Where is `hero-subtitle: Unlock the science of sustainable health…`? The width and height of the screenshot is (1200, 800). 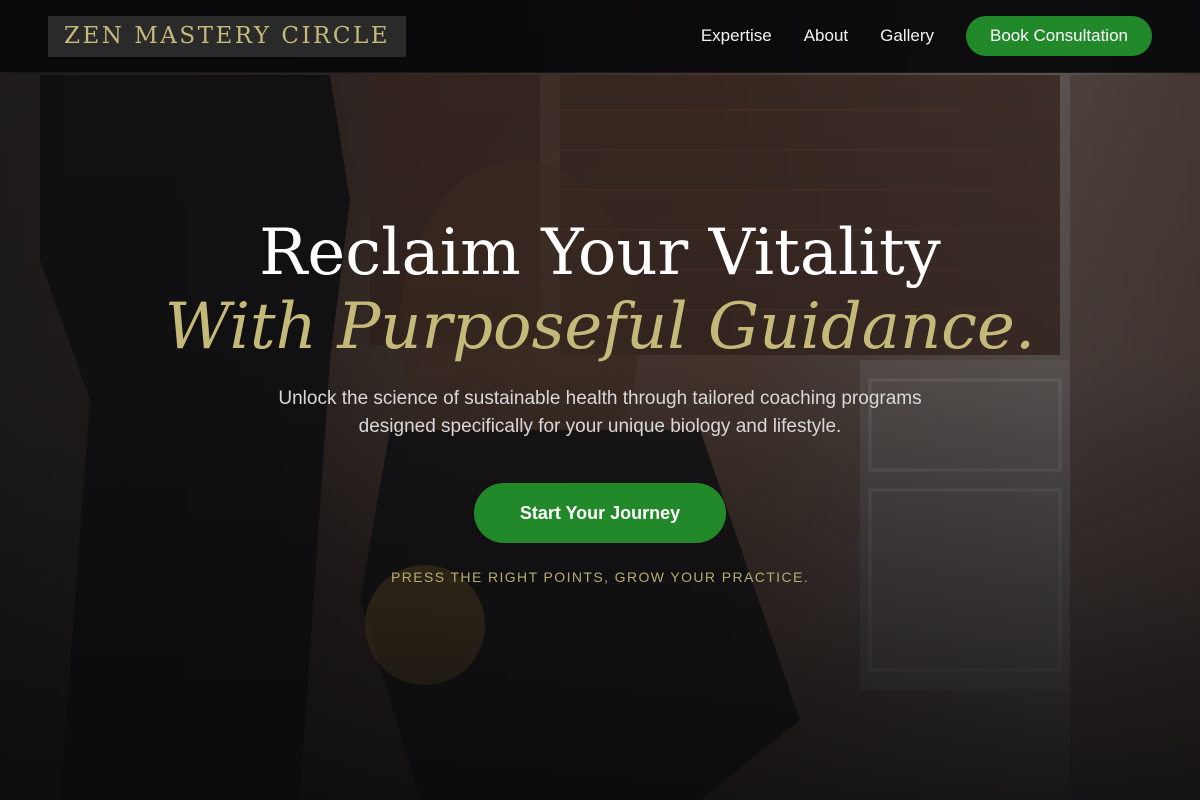 hero-subtitle: Unlock the science of sustainable health… is located at coordinates (600, 412).